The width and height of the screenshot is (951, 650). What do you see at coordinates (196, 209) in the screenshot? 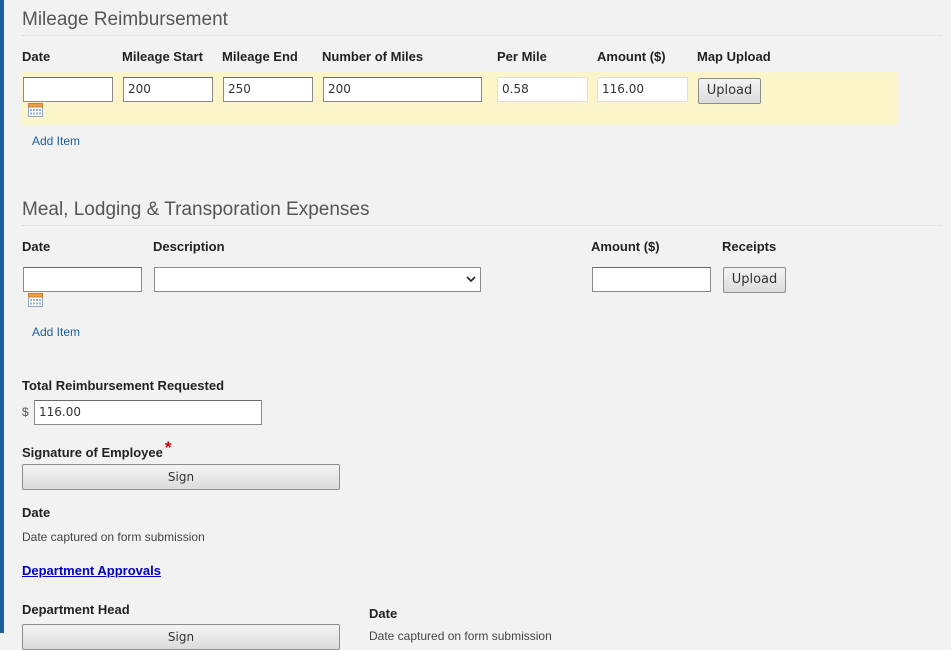
I see `meals-section-title: Meal, Lodging & Transporation Expenses` at bounding box center [196, 209].